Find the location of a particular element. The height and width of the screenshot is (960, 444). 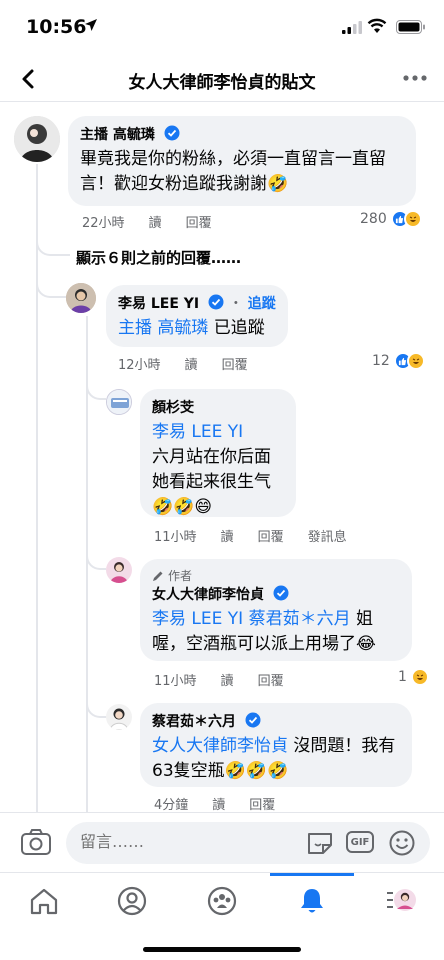

mention-link: 女人大律師李怡貞 is located at coordinates (220, 746).